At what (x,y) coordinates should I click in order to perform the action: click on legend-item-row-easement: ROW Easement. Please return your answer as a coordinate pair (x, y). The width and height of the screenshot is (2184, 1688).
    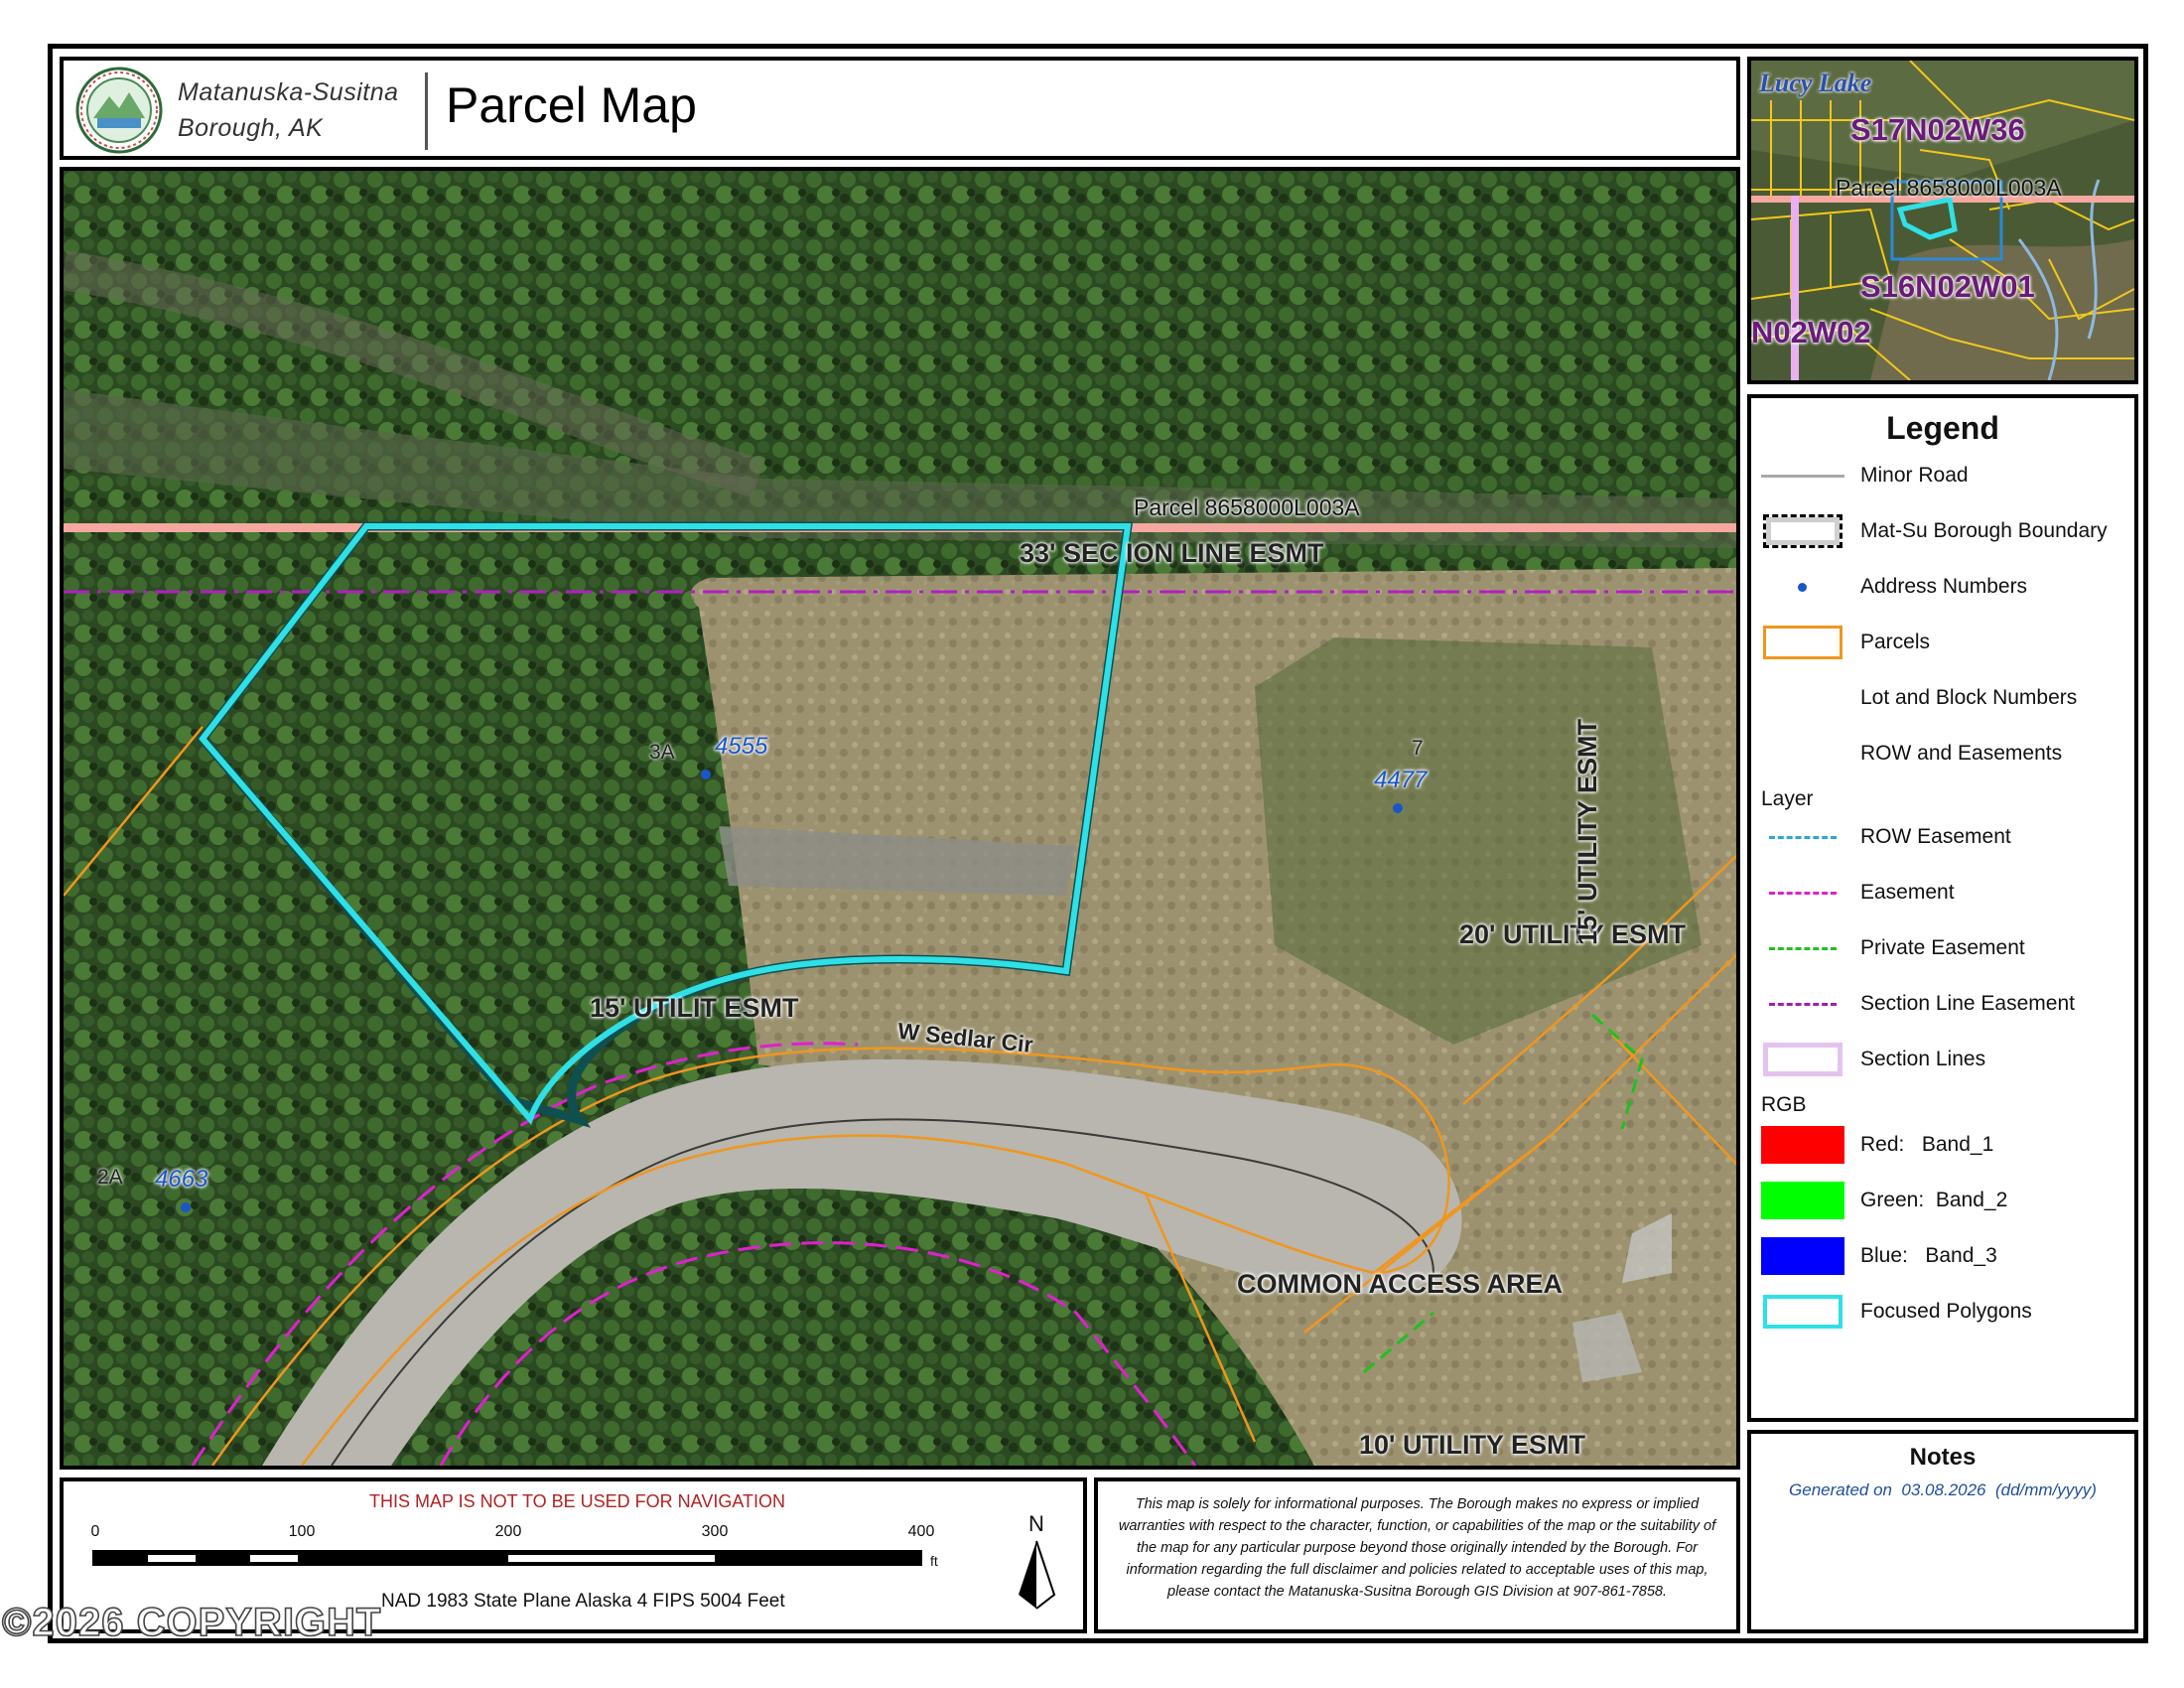
    Looking at the image, I should click on (1886, 837).